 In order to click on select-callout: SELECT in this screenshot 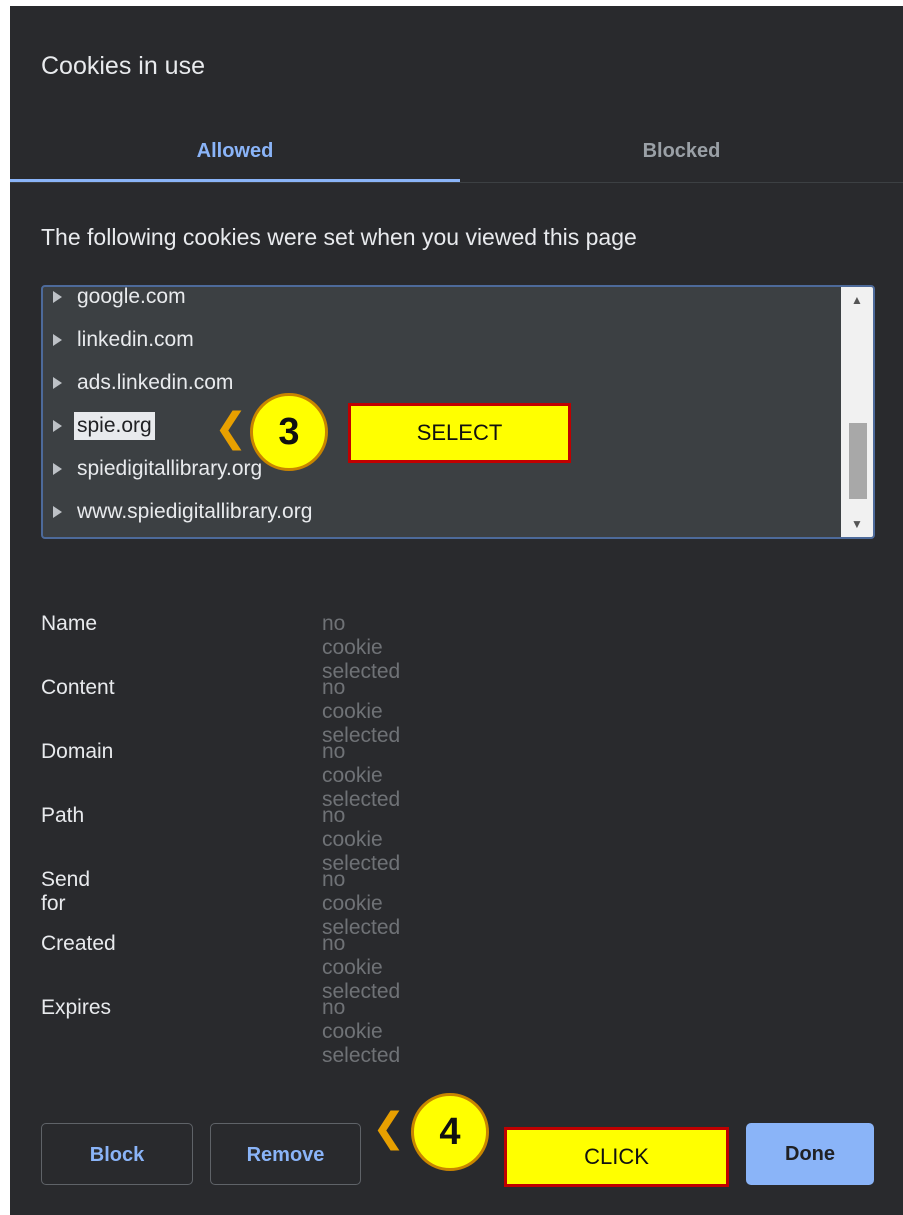, I will do `click(459, 433)`.